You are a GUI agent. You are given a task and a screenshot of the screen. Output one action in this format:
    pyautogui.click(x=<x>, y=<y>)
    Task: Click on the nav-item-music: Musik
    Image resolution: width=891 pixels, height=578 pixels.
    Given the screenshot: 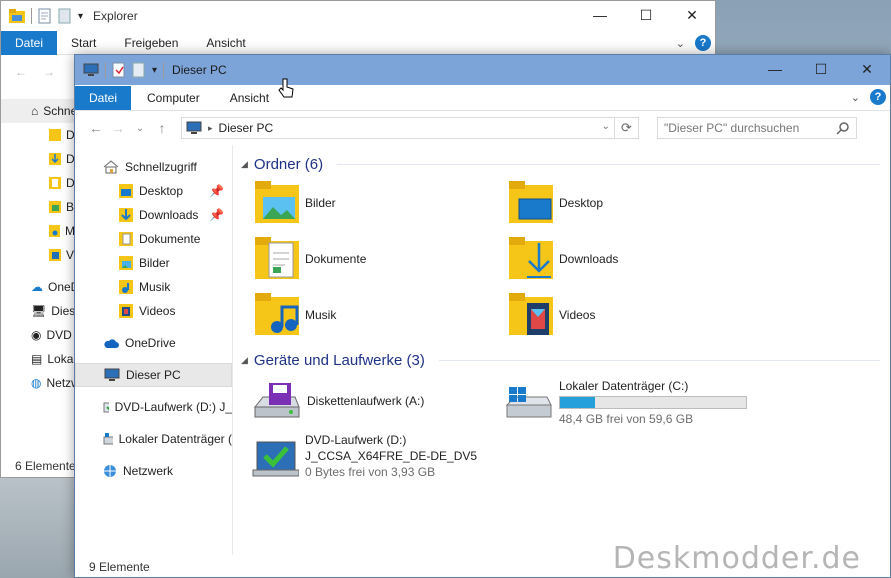 What is the action you would take?
    pyautogui.click(x=153, y=287)
    